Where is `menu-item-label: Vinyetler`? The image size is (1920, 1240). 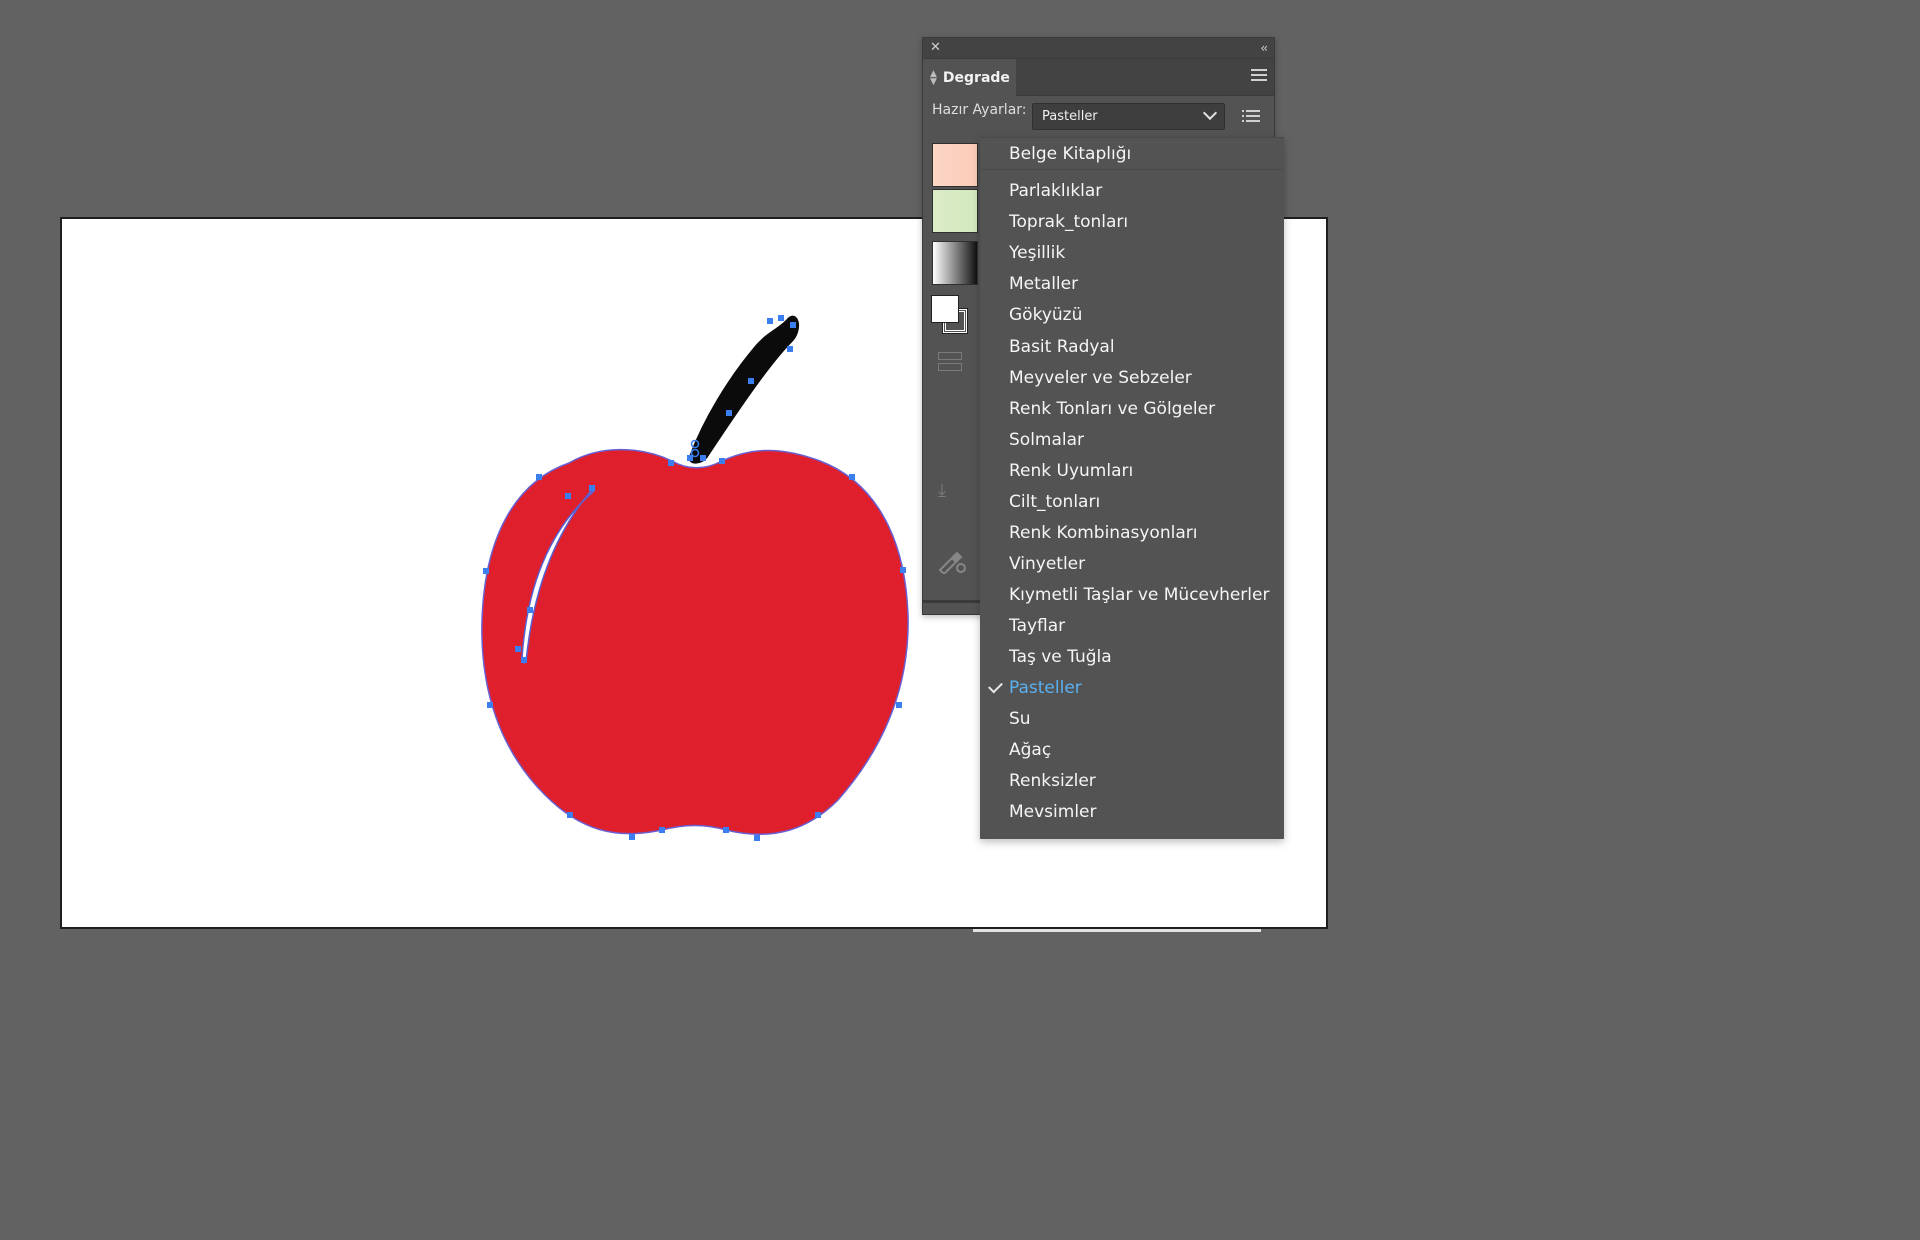
menu-item-label: Vinyetler is located at coordinates (1047, 564).